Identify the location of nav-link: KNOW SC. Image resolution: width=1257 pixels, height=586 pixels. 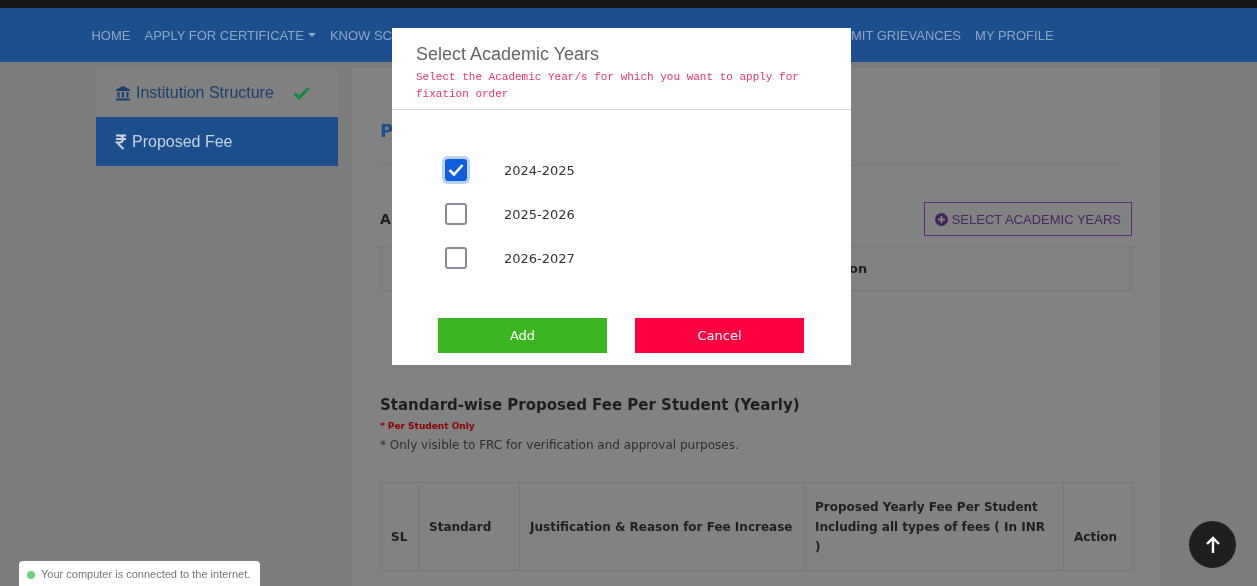
(360, 35).